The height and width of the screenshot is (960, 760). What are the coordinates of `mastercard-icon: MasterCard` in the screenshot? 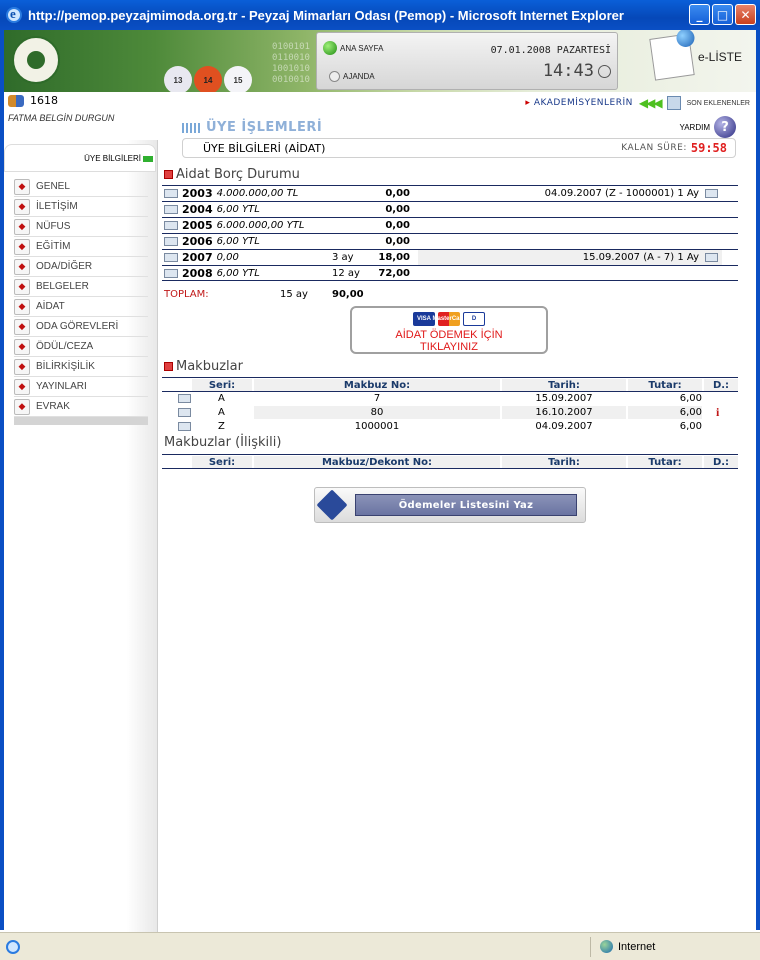 It's located at (449, 319).